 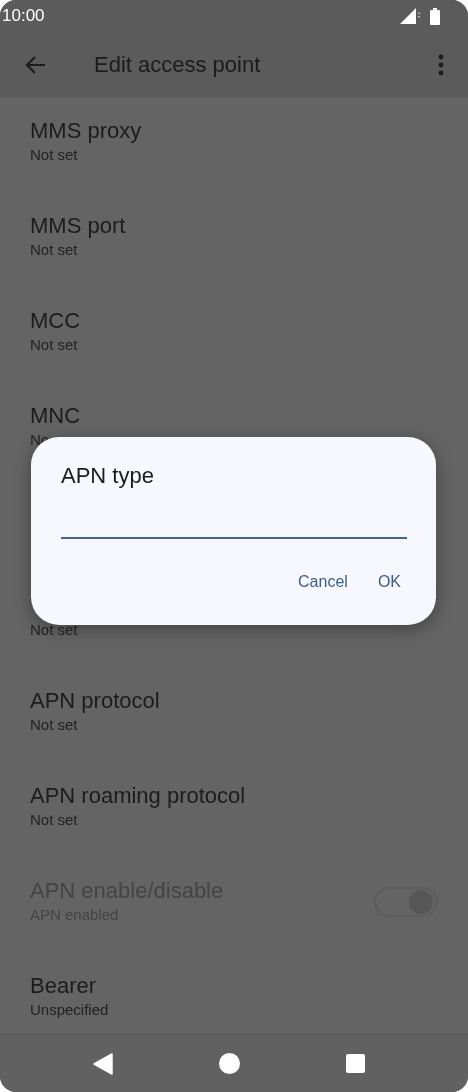 What do you see at coordinates (63, 986) in the screenshot?
I see `setting-title: Bearer` at bounding box center [63, 986].